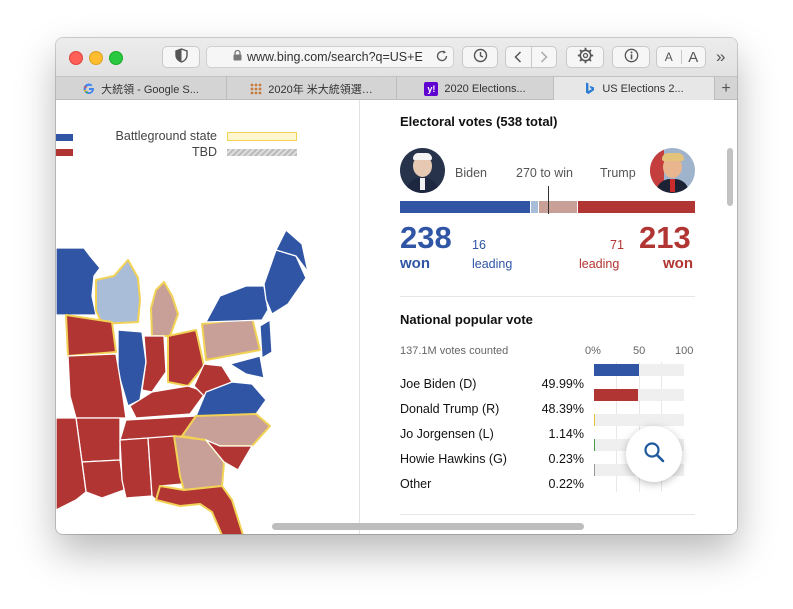  Describe the element at coordinates (237, 304) in the screenshot. I see `state-new-york` at that location.